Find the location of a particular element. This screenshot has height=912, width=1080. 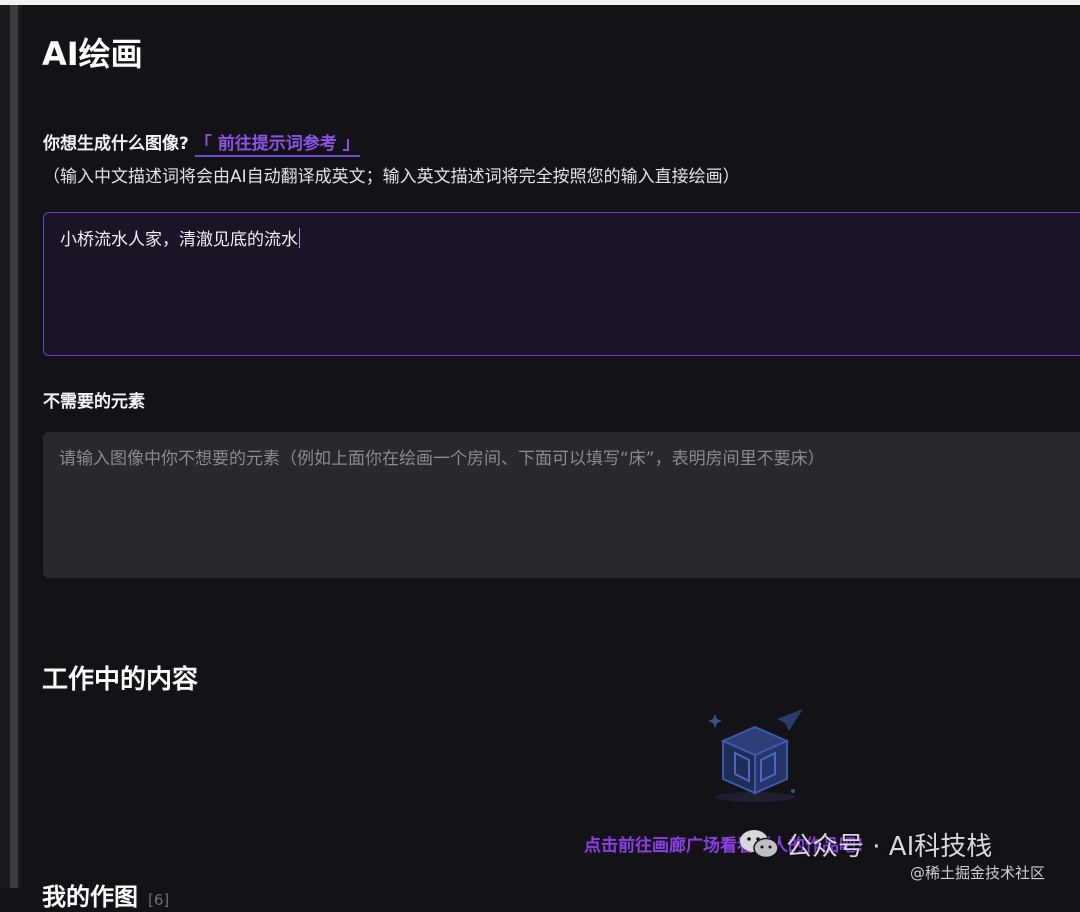

prompt-reference-link: 「 前往提示词参考 」 is located at coordinates (277, 145).